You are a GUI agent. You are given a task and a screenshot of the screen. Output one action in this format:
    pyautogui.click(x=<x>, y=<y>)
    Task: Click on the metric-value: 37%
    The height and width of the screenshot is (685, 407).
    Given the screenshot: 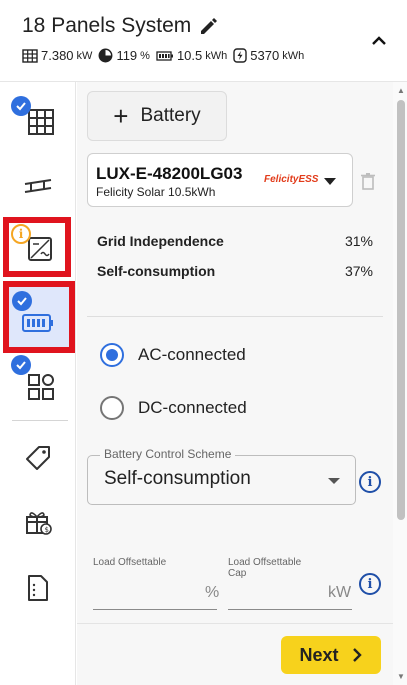 What is the action you would take?
    pyautogui.click(x=358, y=271)
    